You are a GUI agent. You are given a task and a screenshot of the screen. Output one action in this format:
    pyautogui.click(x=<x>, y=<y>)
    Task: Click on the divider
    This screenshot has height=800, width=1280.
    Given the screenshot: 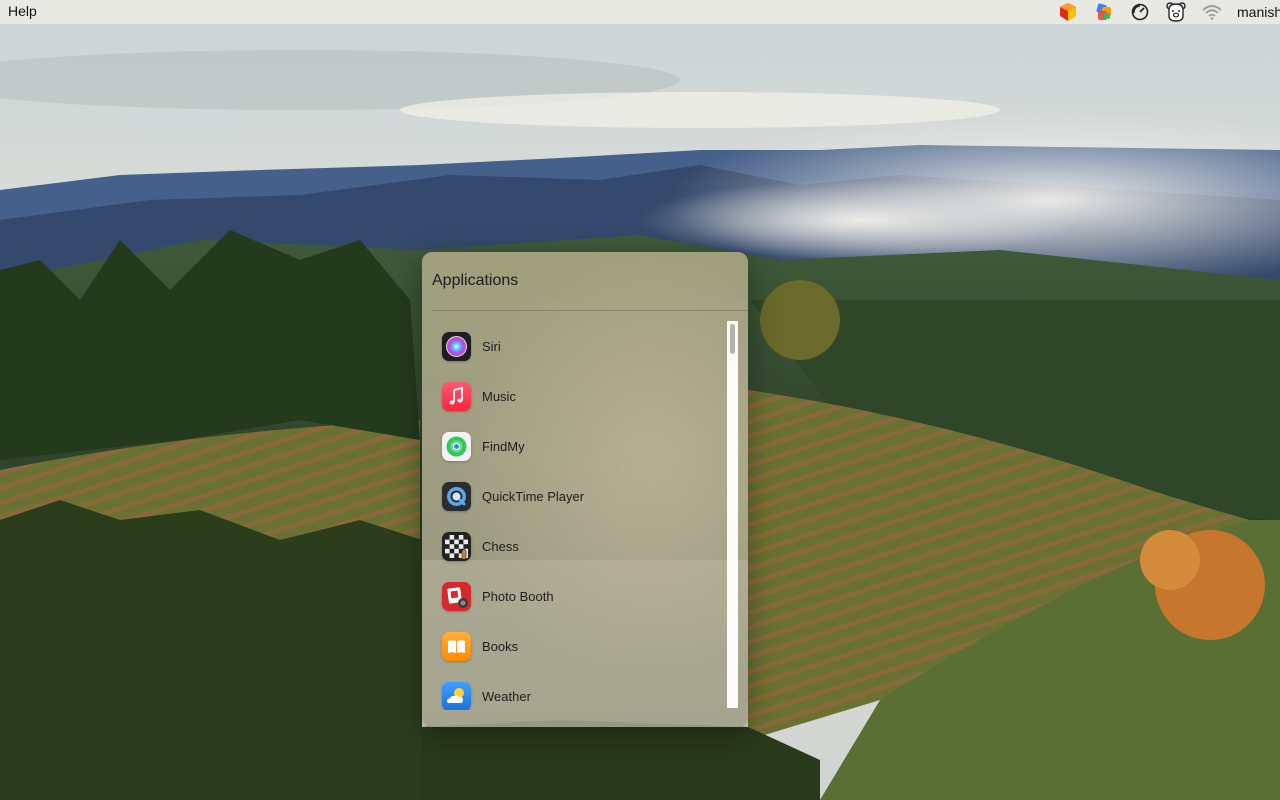 What is the action you would take?
    pyautogui.click(x=590, y=310)
    